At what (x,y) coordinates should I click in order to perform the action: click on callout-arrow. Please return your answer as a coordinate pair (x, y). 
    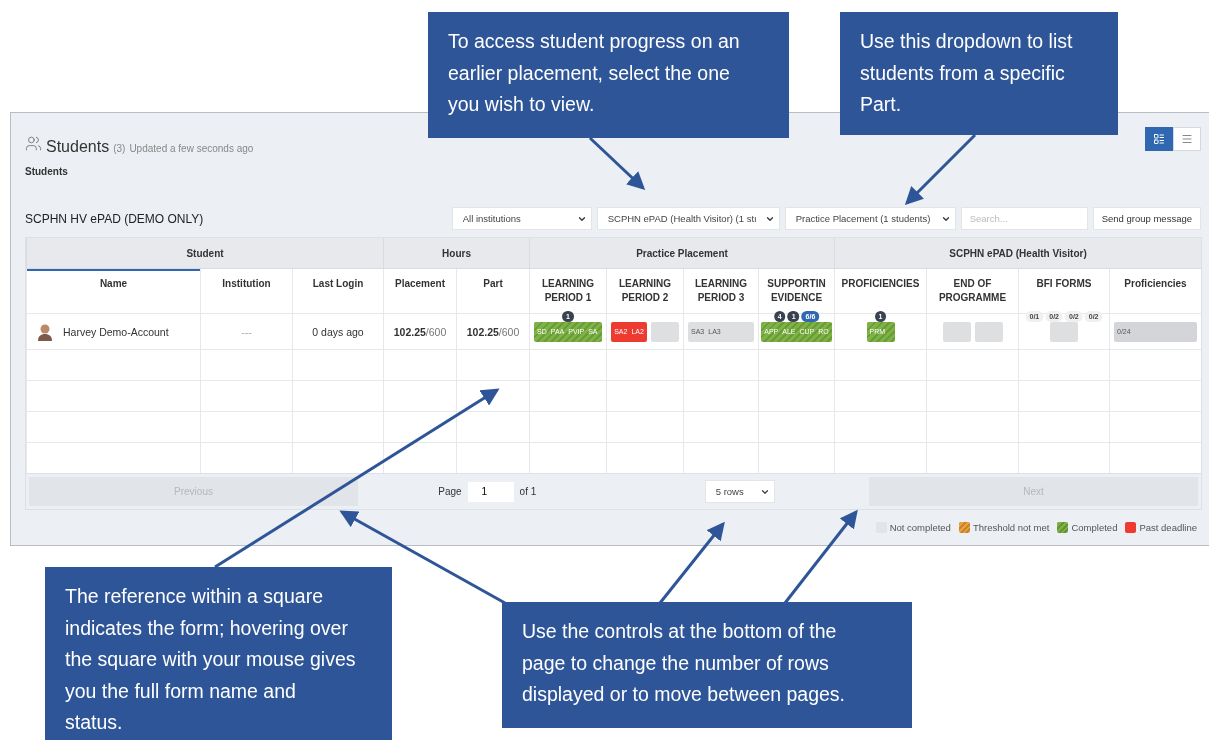
    Looking at the image, I should click on (617, 163).